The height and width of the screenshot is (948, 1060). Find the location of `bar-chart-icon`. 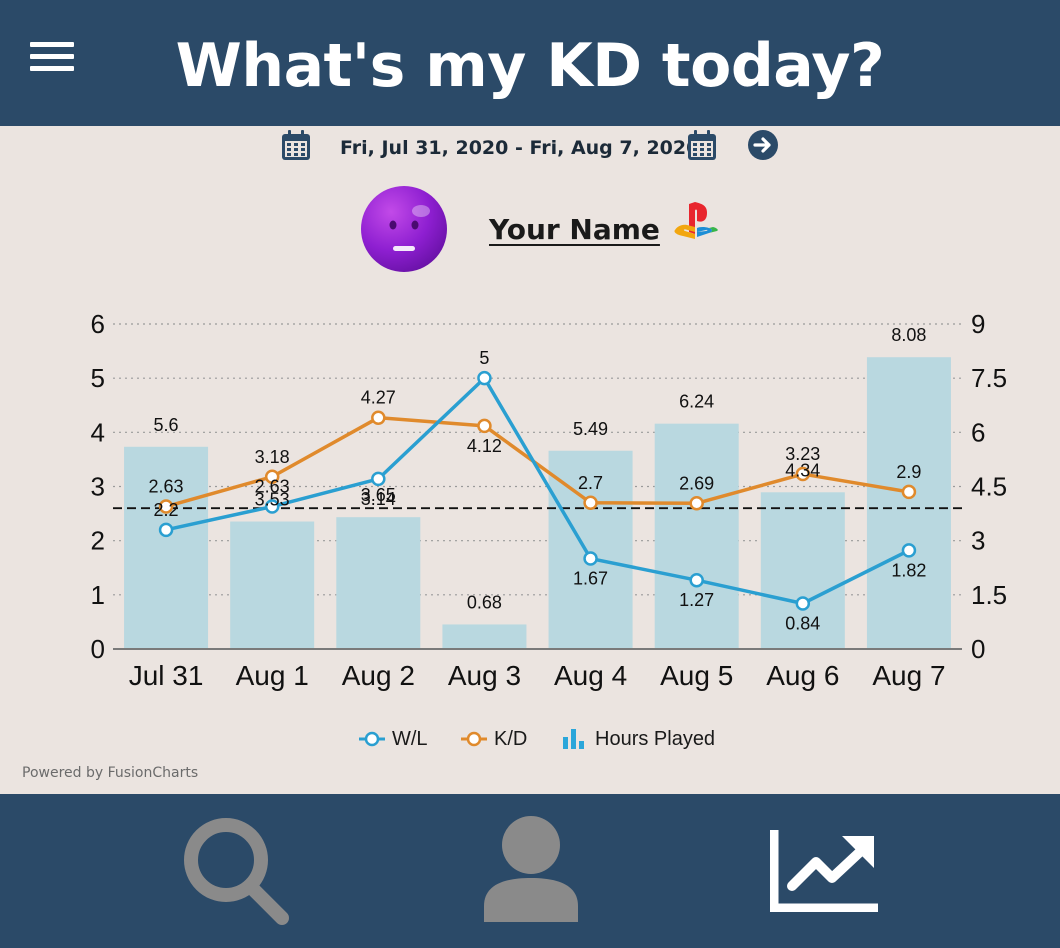

bar-chart-icon is located at coordinates (573, 739).